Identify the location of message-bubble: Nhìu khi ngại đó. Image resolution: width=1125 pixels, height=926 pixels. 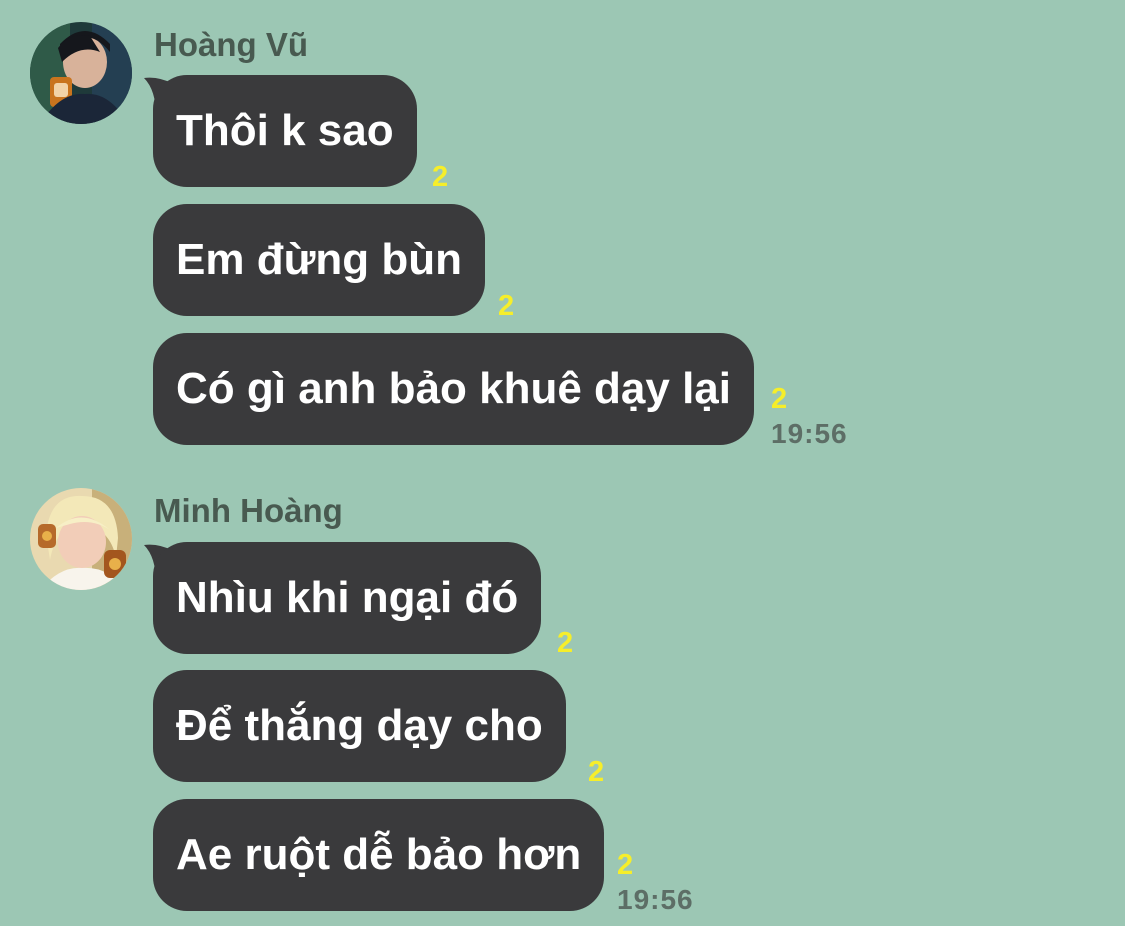
(347, 598).